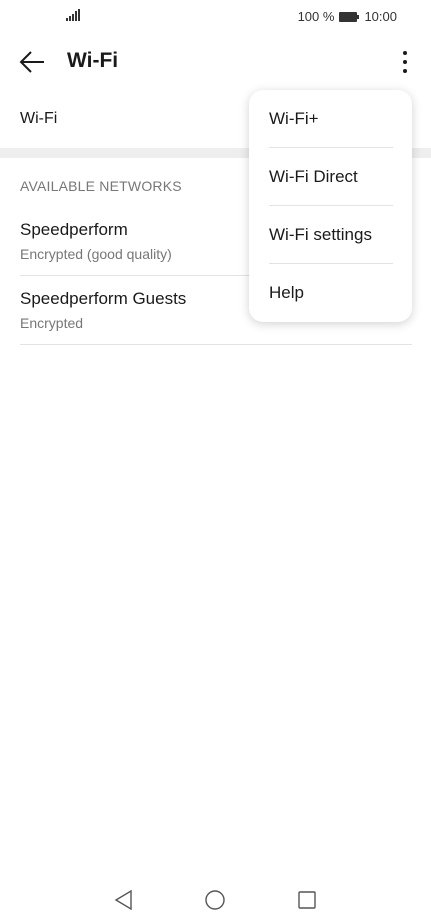 This screenshot has height=924, width=431. What do you see at coordinates (73, 15) in the screenshot?
I see `signal-icon` at bounding box center [73, 15].